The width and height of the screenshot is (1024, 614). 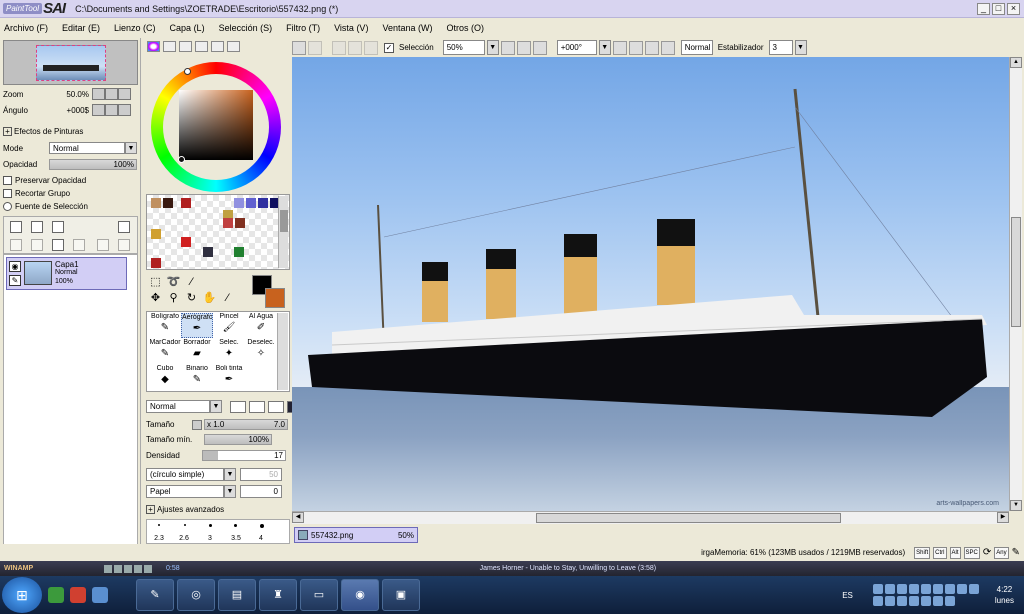 What do you see at coordinates (282, 351) in the screenshot?
I see `brush-scrollbar` at bounding box center [282, 351].